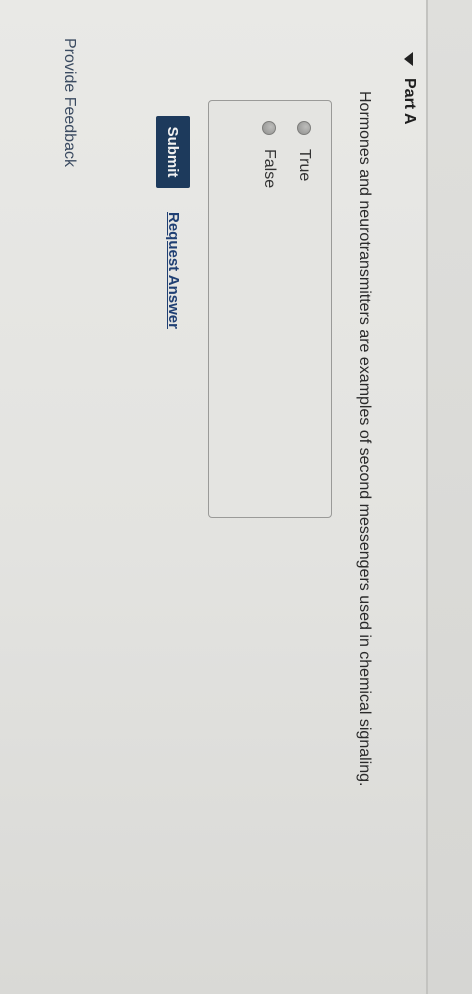 Image resolution: width=472 pixels, height=994 pixels. What do you see at coordinates (173, 270) in the screenshot?
I see `request-answer-link: Request Answer` at bounding box center [173, 270].